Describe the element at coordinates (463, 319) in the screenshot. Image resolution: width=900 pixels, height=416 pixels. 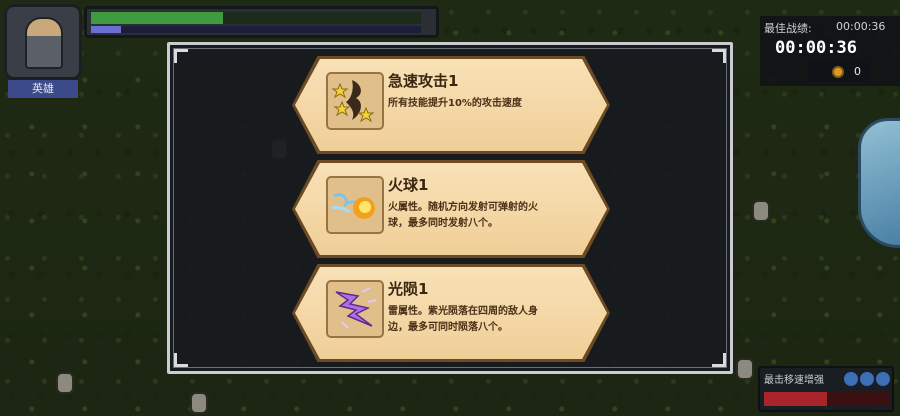
I see `card-description: 雷属性。紫光陨落在四周的敌人身边，最多可同时陨落八个。` at that location.